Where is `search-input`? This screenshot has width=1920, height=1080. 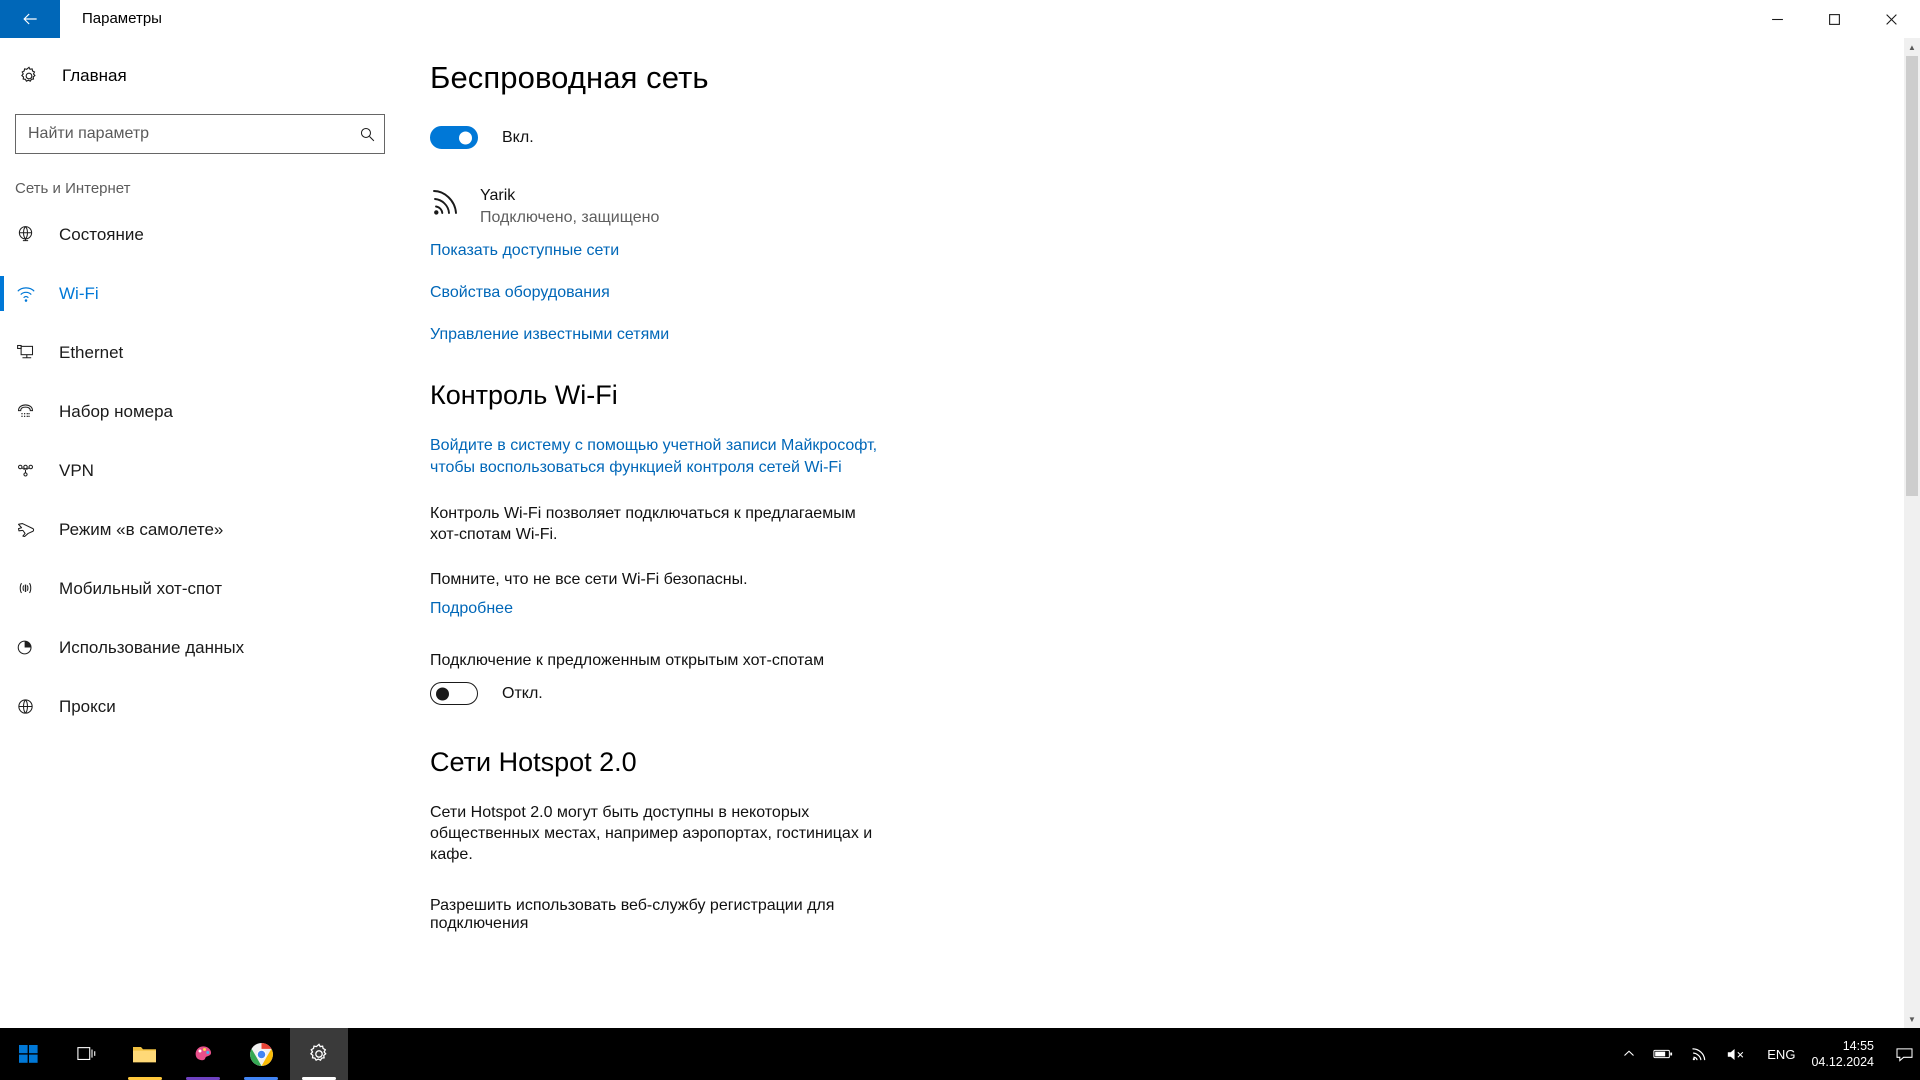 search-input is located at coordinates (183, 134).